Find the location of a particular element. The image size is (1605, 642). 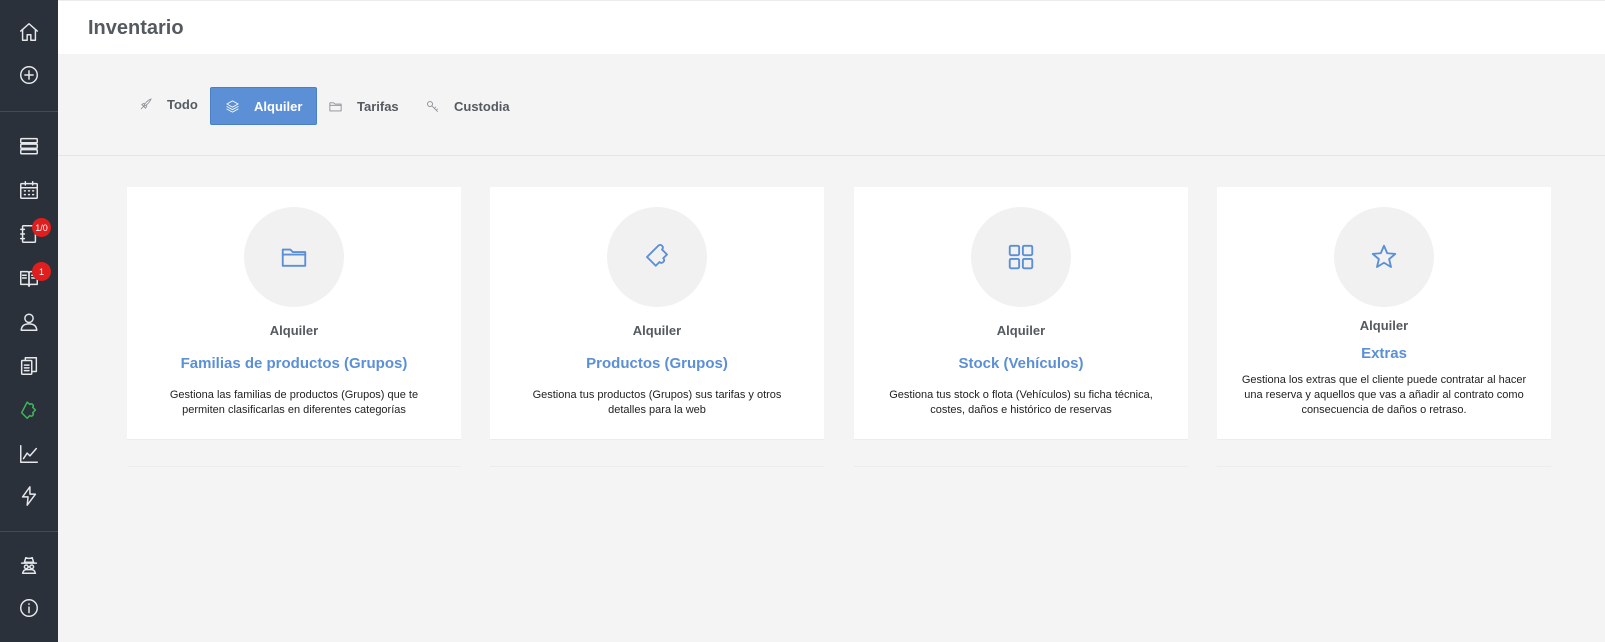

tab-label: Tarifas is located at coordinates (378, 106).